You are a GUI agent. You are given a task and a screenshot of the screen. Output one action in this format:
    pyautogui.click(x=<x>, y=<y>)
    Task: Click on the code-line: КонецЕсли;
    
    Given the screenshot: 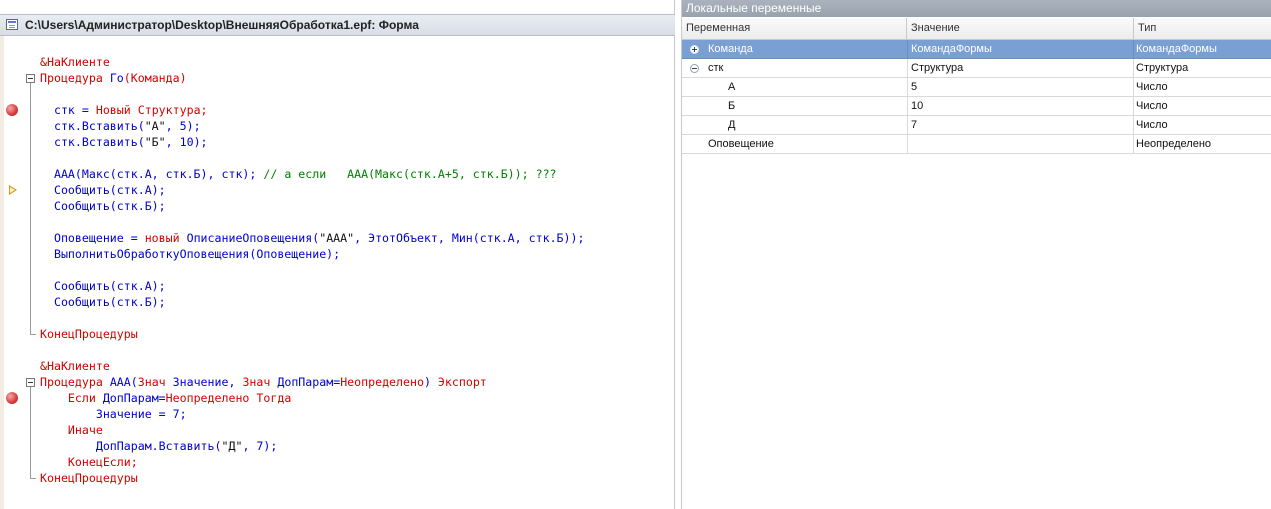 What is the action you would take?
    pyautogui.click(x=337, y=462)
    